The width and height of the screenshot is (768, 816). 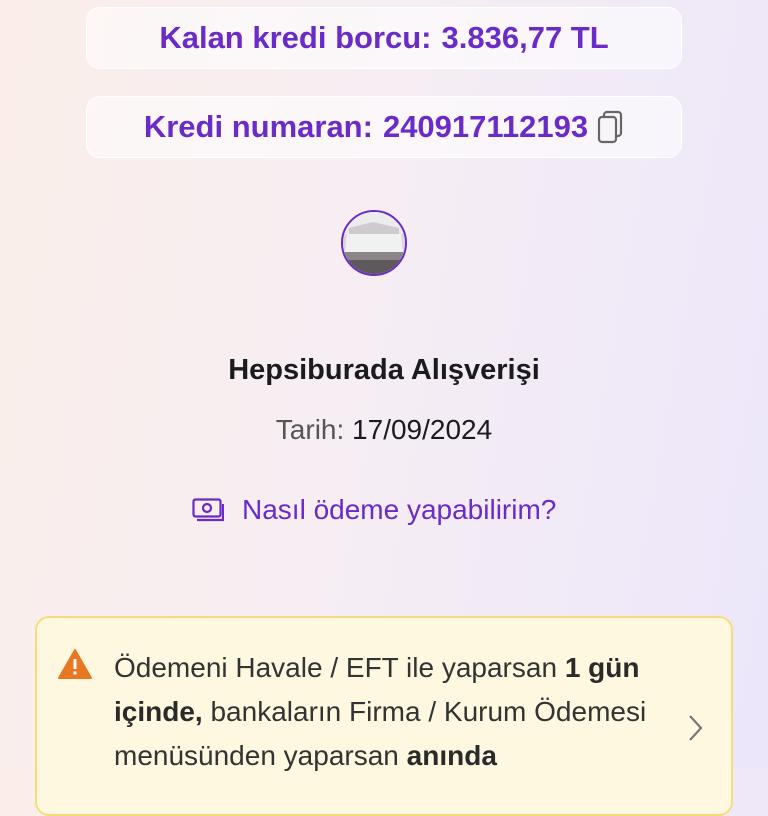 I want to click on loan-number-value: 240917112193, so click(x=485, y=126).